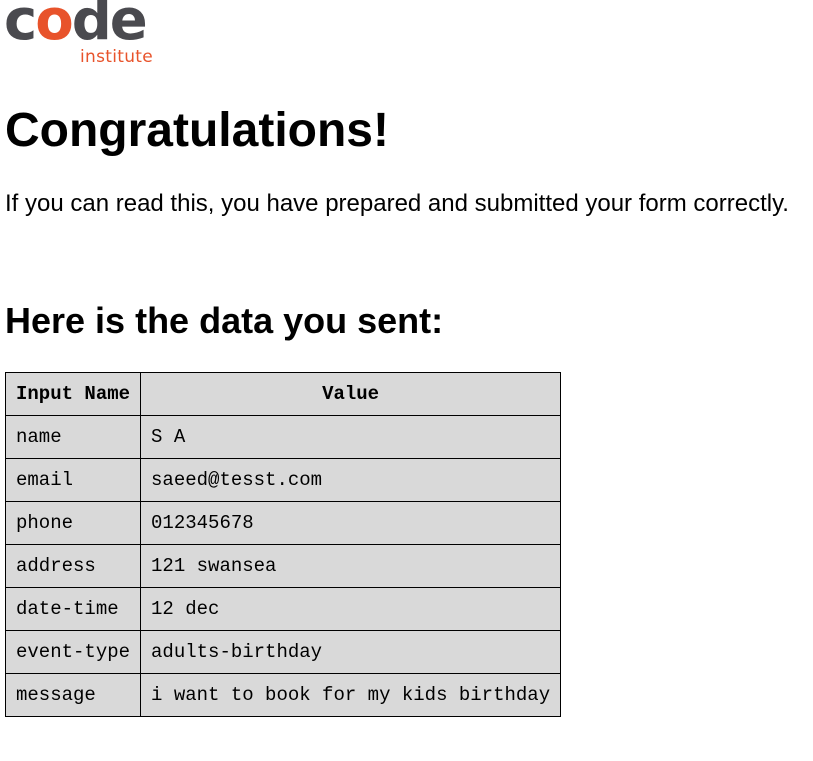 The height and width of the screenshot is (761, 813). I want to click on input-name-cell: email, so click(73, 480).